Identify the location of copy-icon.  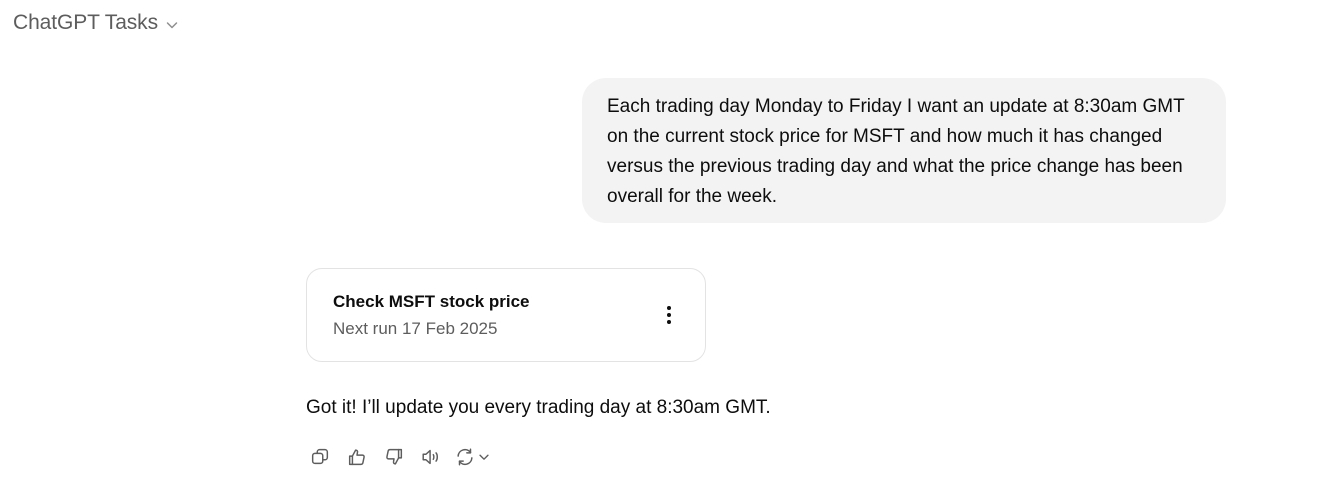
(320, 456).